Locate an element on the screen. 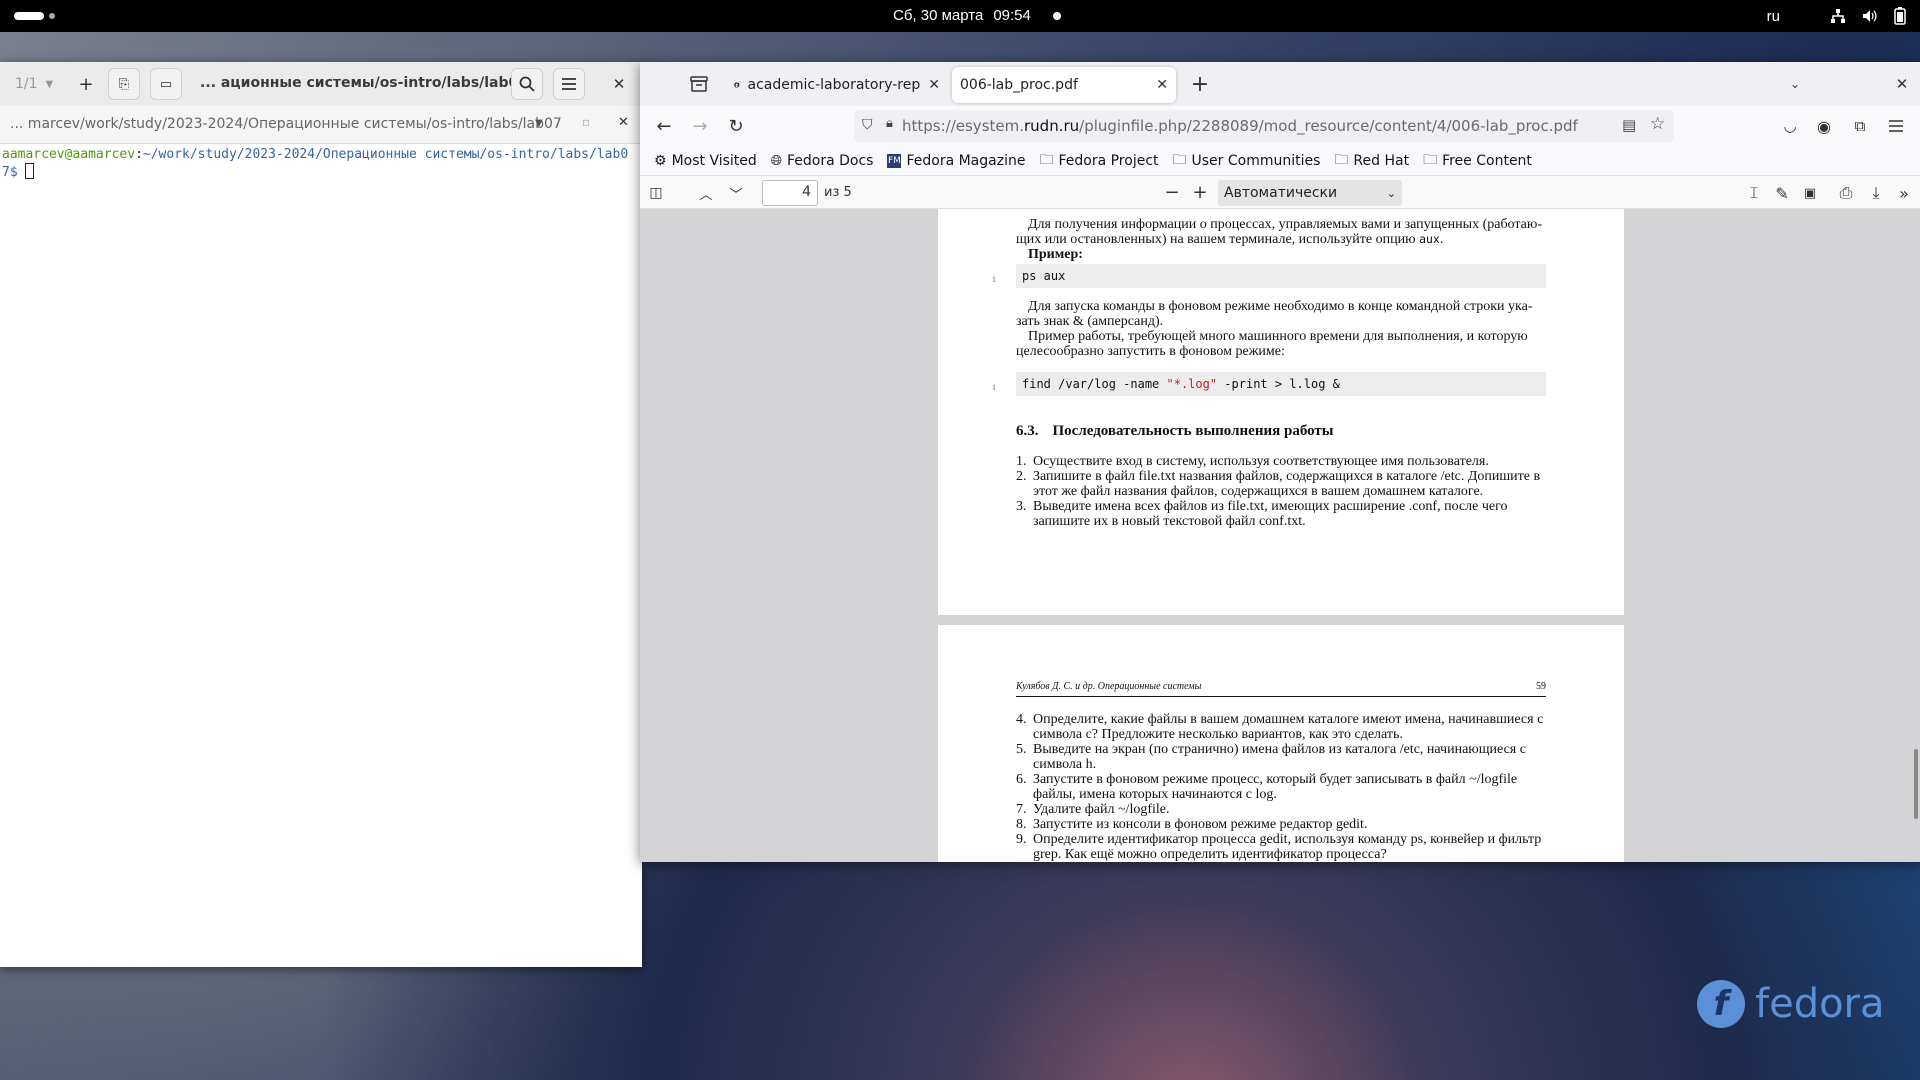 The height and width of the screenshot is (1080, 1920). fedora-logo: f fedora is located at coordinates (1791, 1004).